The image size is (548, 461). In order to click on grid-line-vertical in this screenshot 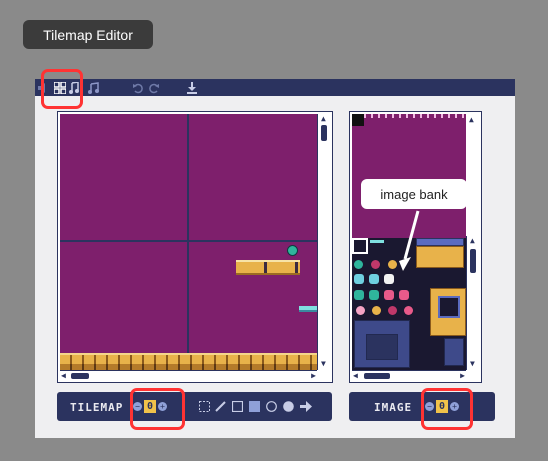, I will do `click(188, 242)`.